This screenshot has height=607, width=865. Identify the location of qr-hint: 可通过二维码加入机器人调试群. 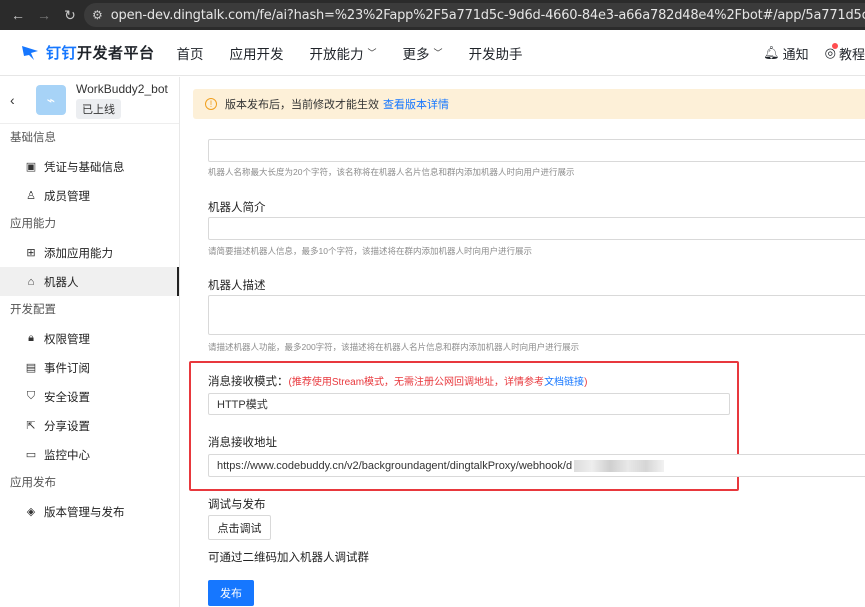
(288, 558).